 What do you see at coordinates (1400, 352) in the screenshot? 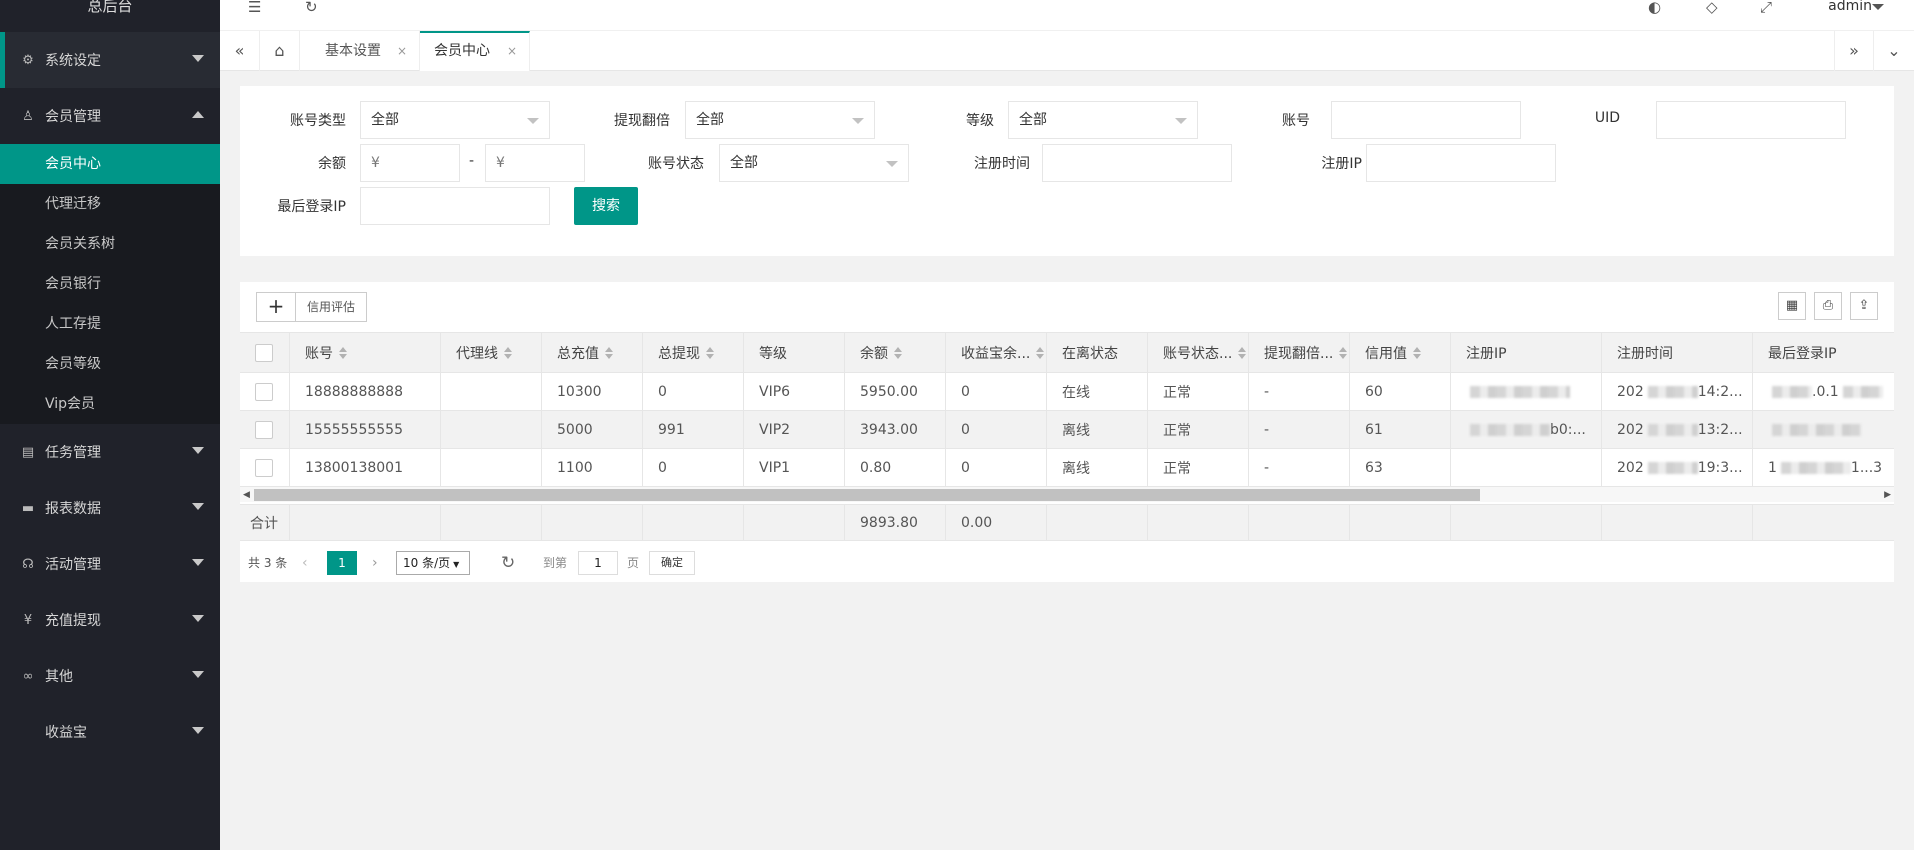
I see `col-header-credit: 信用值` at bounding box center [1400, 352].